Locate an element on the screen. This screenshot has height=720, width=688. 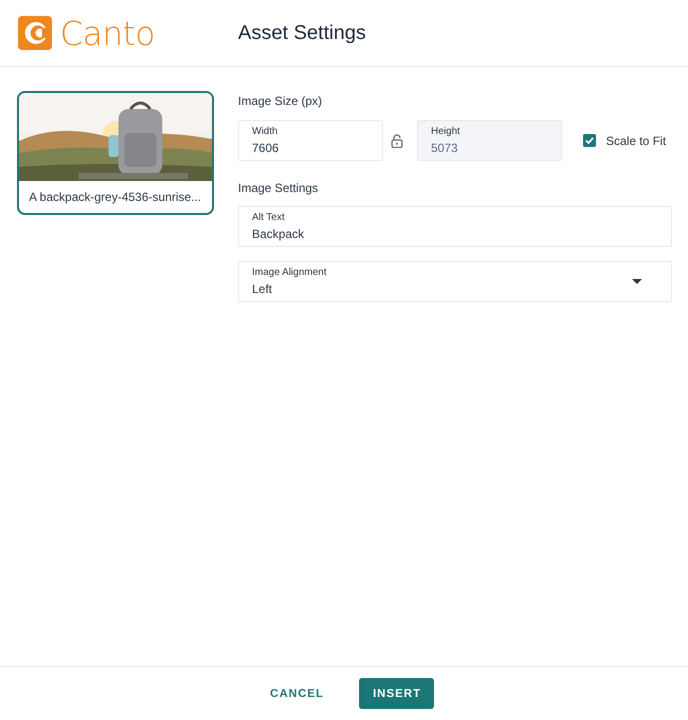
checkbox is located at coordinates (589, 140).